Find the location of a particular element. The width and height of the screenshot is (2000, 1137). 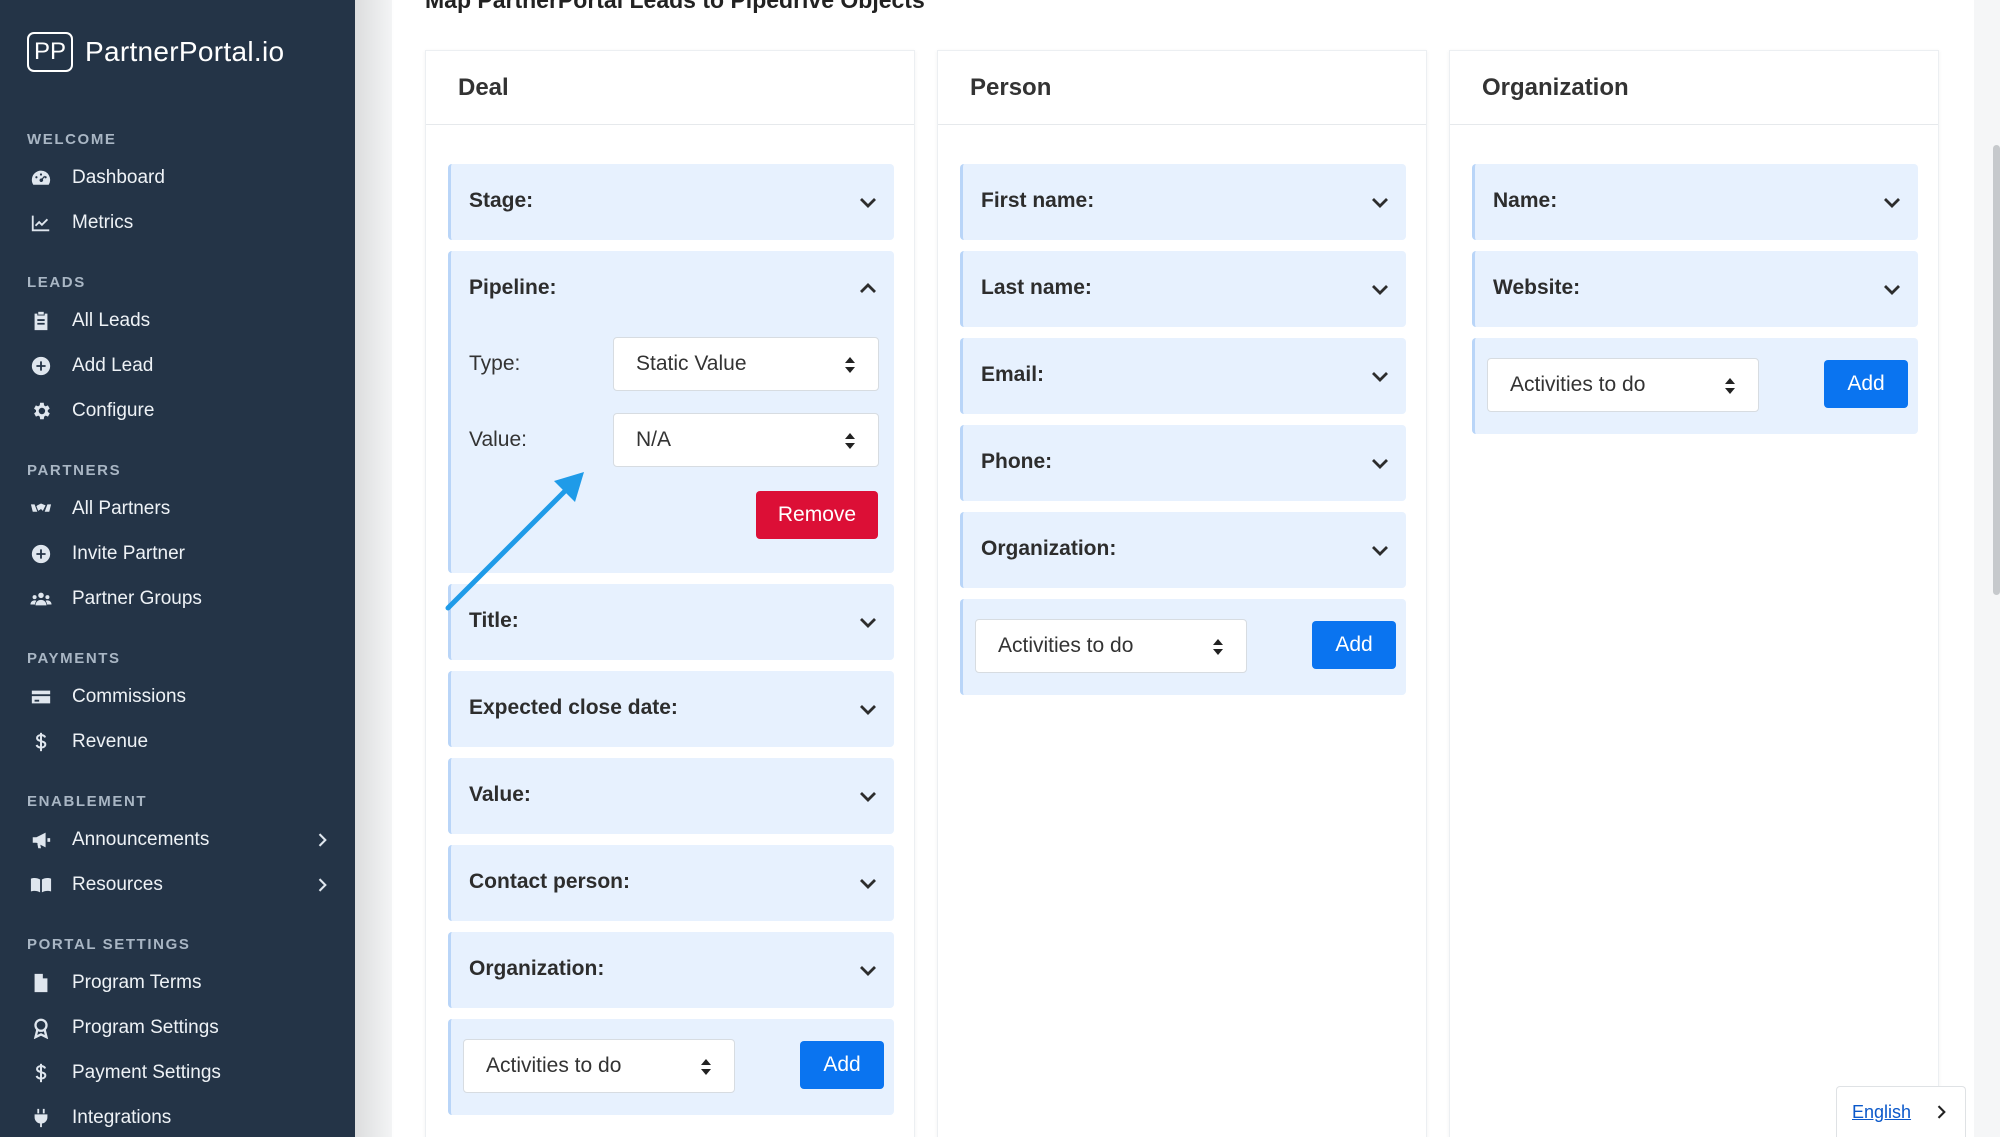

scrollbar is located at coordinates (1996, 370).